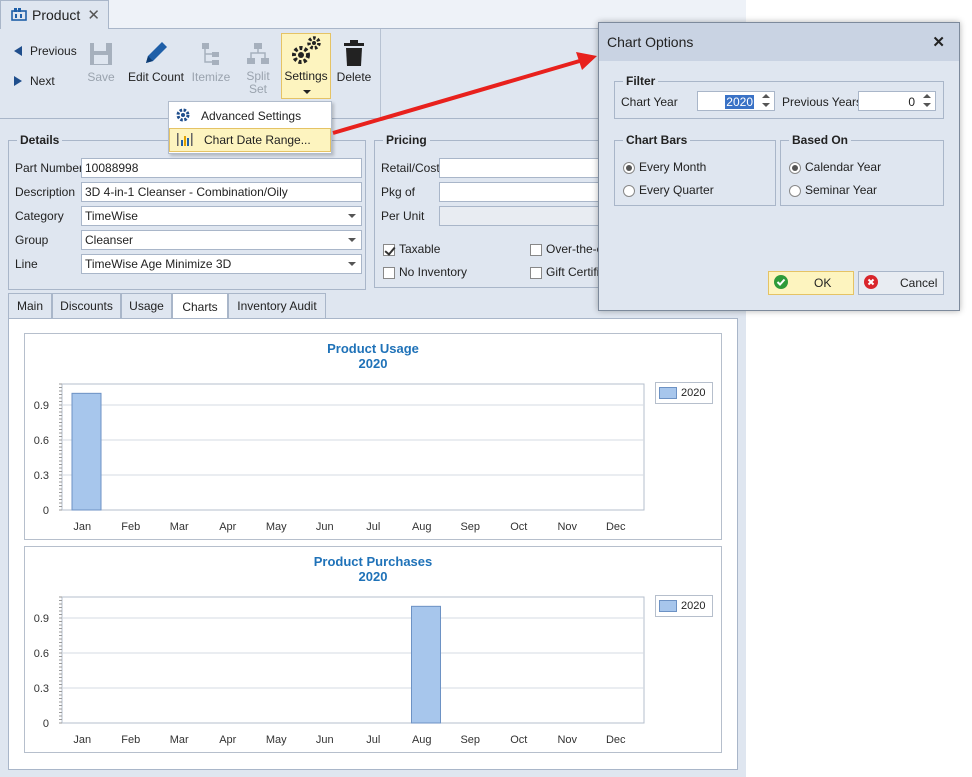 This screenshot has height=777, width=972. Describe the element at coordinates (527, 192) in the screenshot. I see `pkg-of-field` at that location.